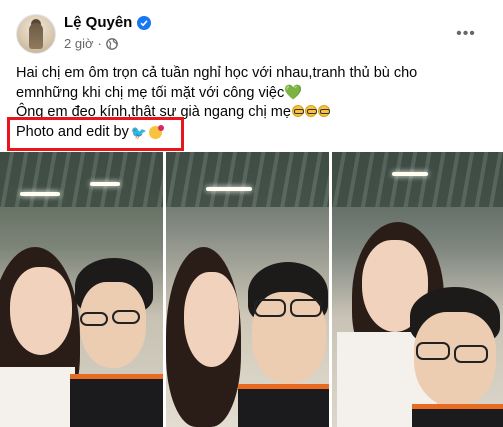  What do you see at coordinates (293, 92) in the screenshot?
I see `green-heart-emoji: 💚` at bounding box center [293, 92].